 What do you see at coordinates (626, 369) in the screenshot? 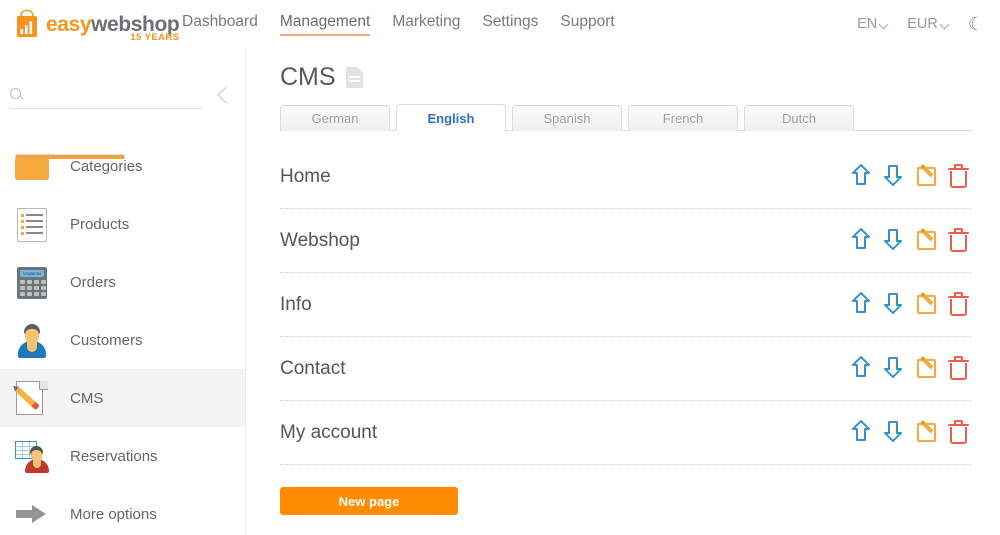
I see `table-row: Contact` at bounding box center [626, 369].